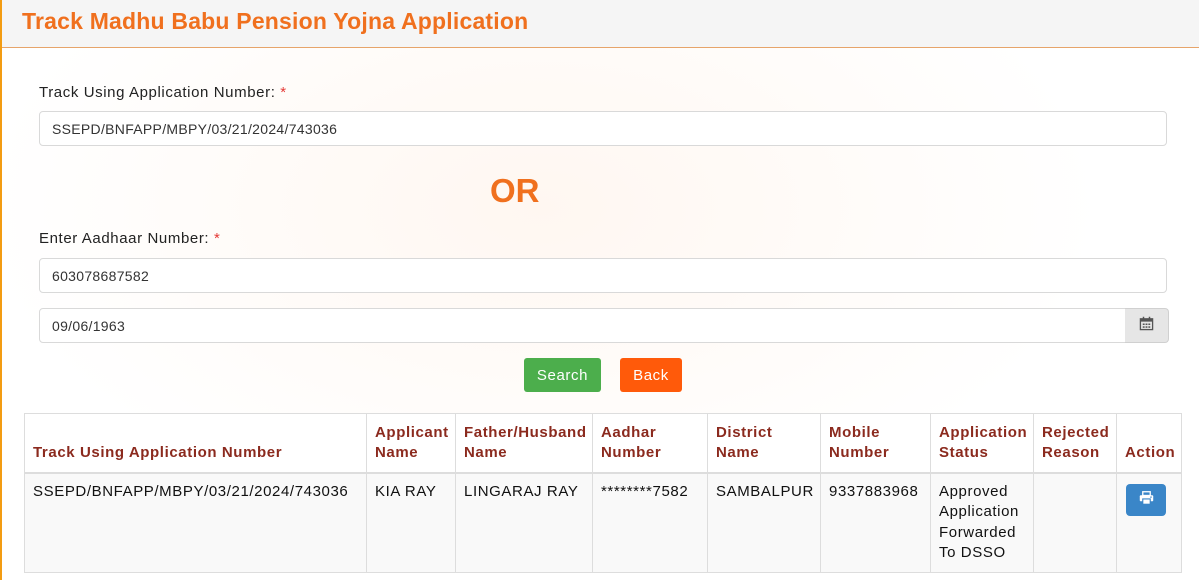 This screenshot has height=580, width=1200. What do you see at coordinates (582, 325) in the screenshot?
I see `date-of-birth-input` at bounding box center [582, 325].